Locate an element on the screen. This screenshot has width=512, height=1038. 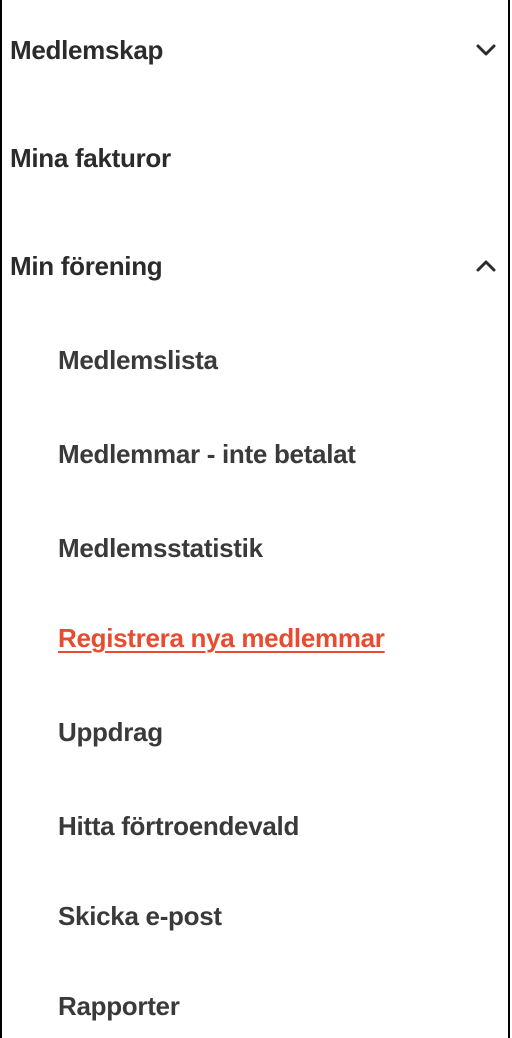
submenu-item-label: Medlemmar - inte betalat is located at coordinates (207, 453).